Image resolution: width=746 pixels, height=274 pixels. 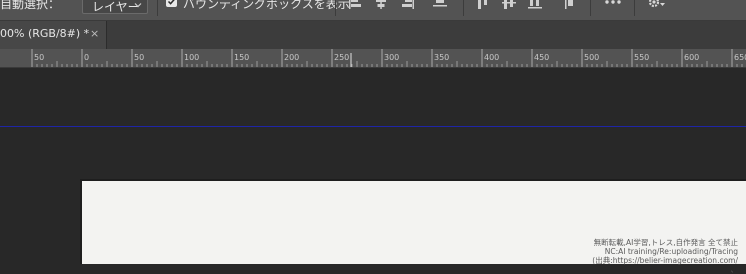 I want to click on ruler-label: 350, so click(x=442, y=57).